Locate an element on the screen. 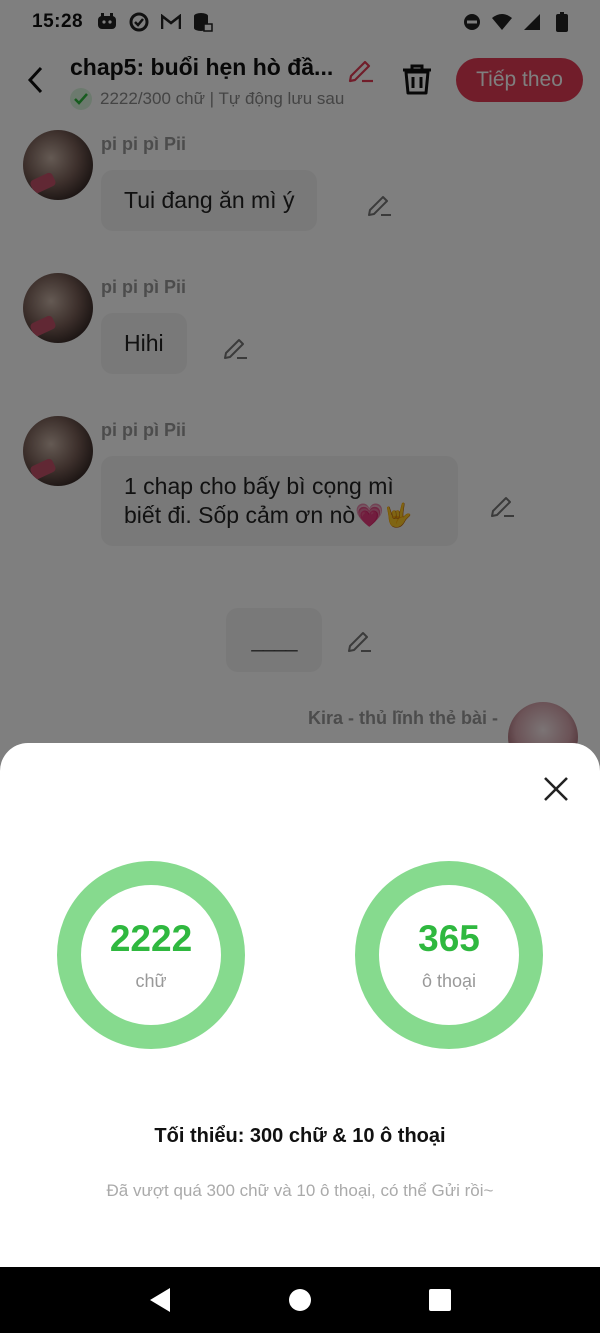 This screenshot has height=1333, width=600. status-notification-icons is located at coordinates (155, 22).